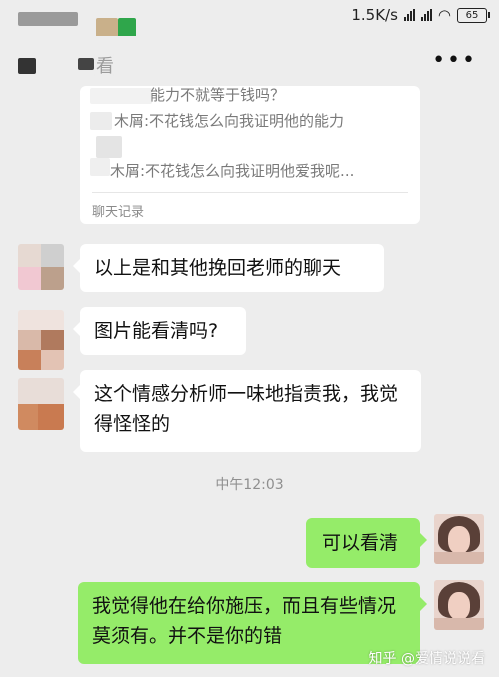 The width and height of the screenshot is (499, 677). What do you see at coordinates (409, 15) in the screenshot?
I see `signal-icon` at bounding box center [409, 15].